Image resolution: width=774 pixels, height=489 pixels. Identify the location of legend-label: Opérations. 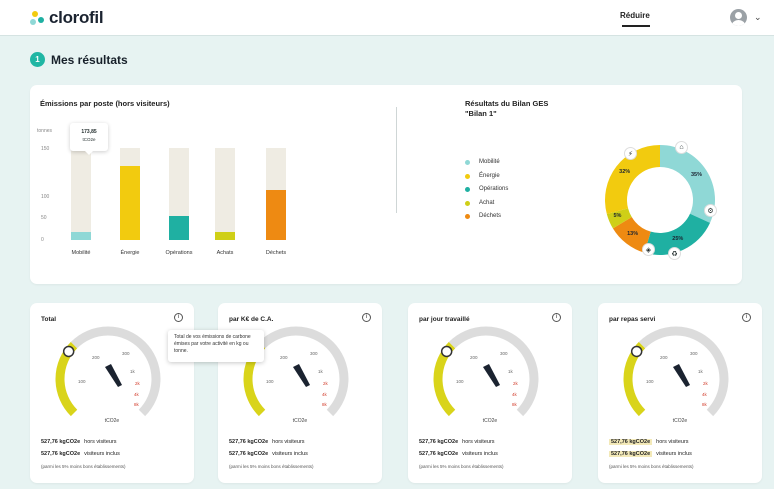
(494, 189).